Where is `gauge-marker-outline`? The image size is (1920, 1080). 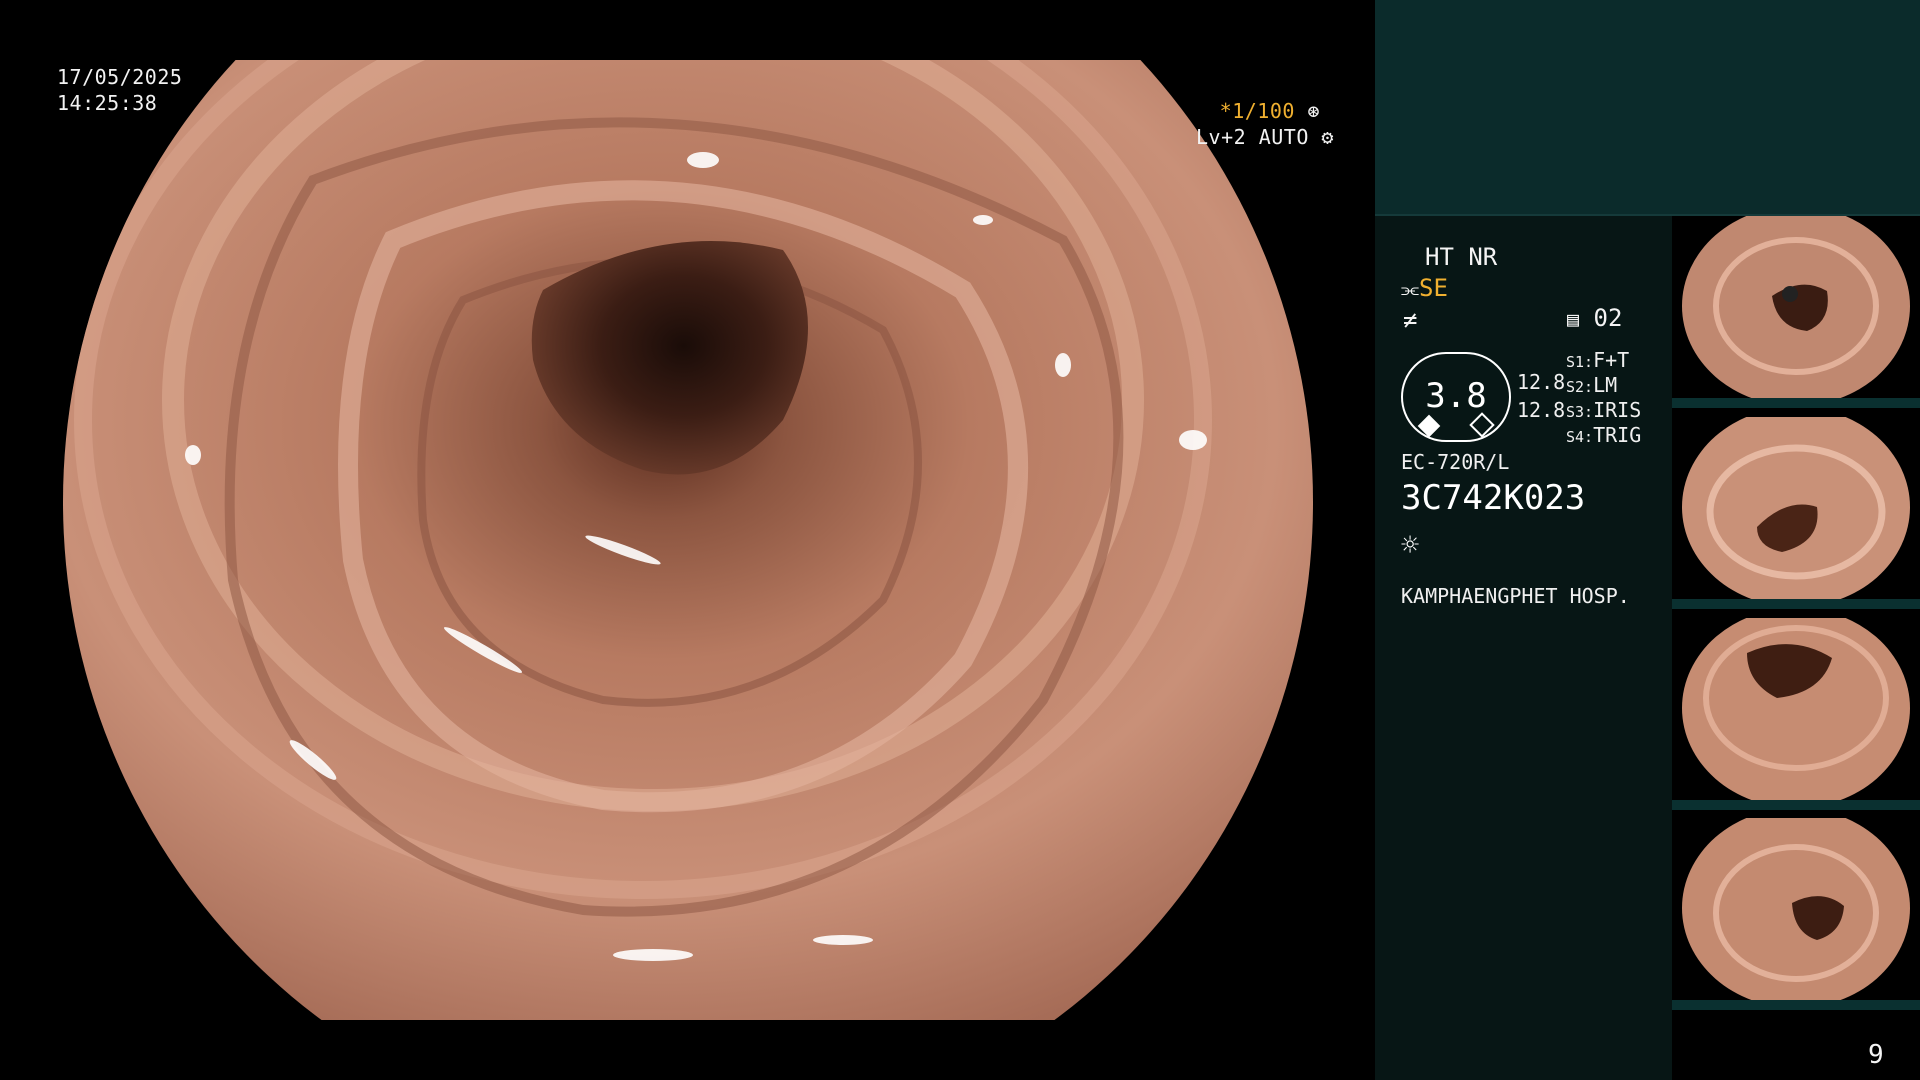
gauge-marker-outline is located at coordinates (1482, 425).